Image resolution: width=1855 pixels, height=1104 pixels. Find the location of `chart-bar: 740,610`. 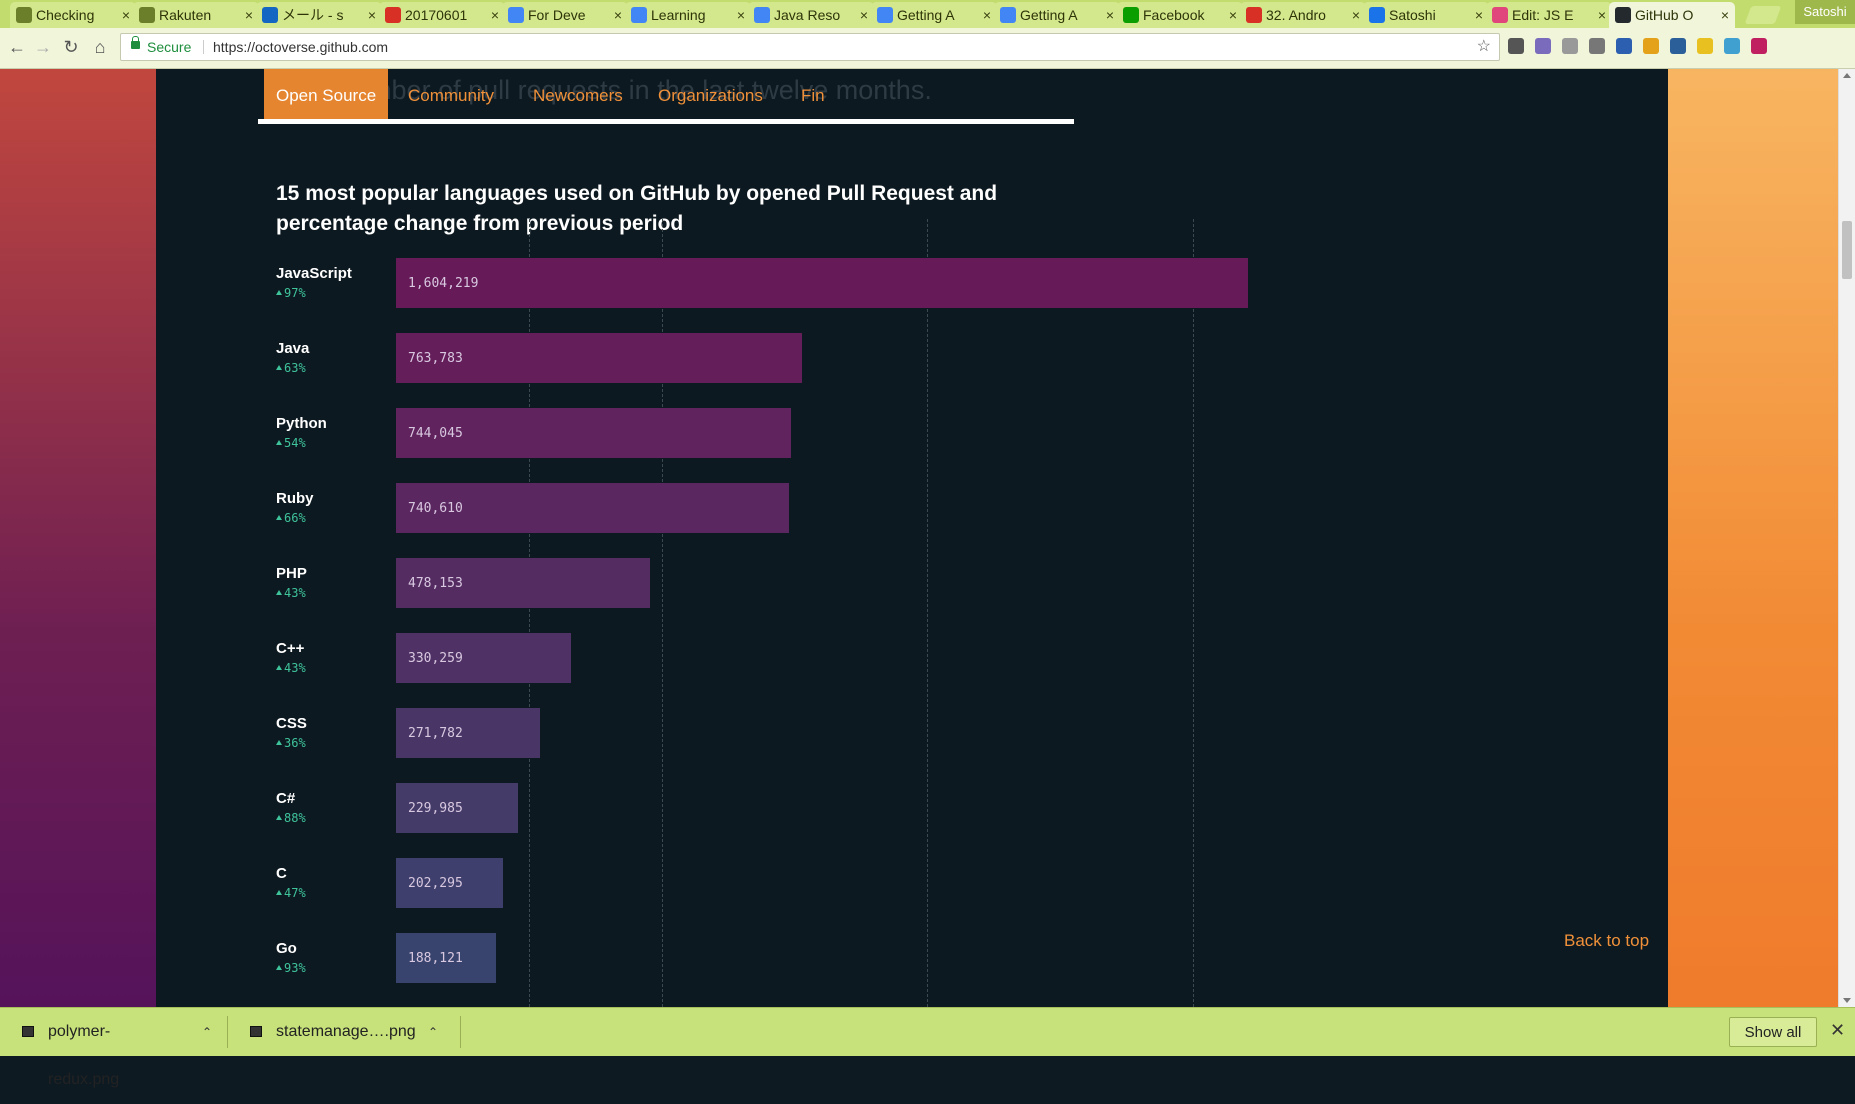

chart-bar: 740,610 is located at coordinates (592, 508).